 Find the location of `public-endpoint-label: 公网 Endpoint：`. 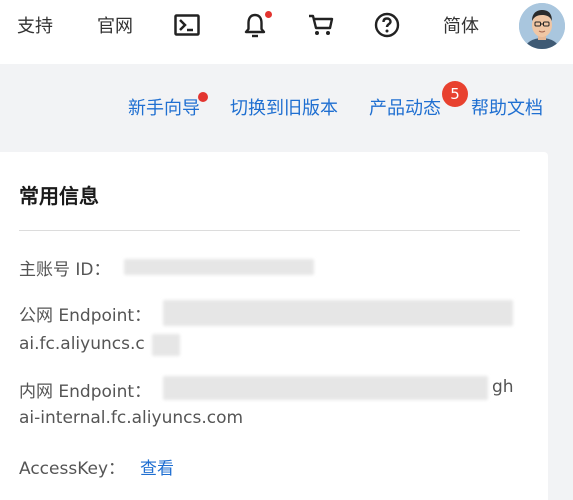

public-endpoint-label: 公网 Endpoint： is located at coordinates (85, 316).